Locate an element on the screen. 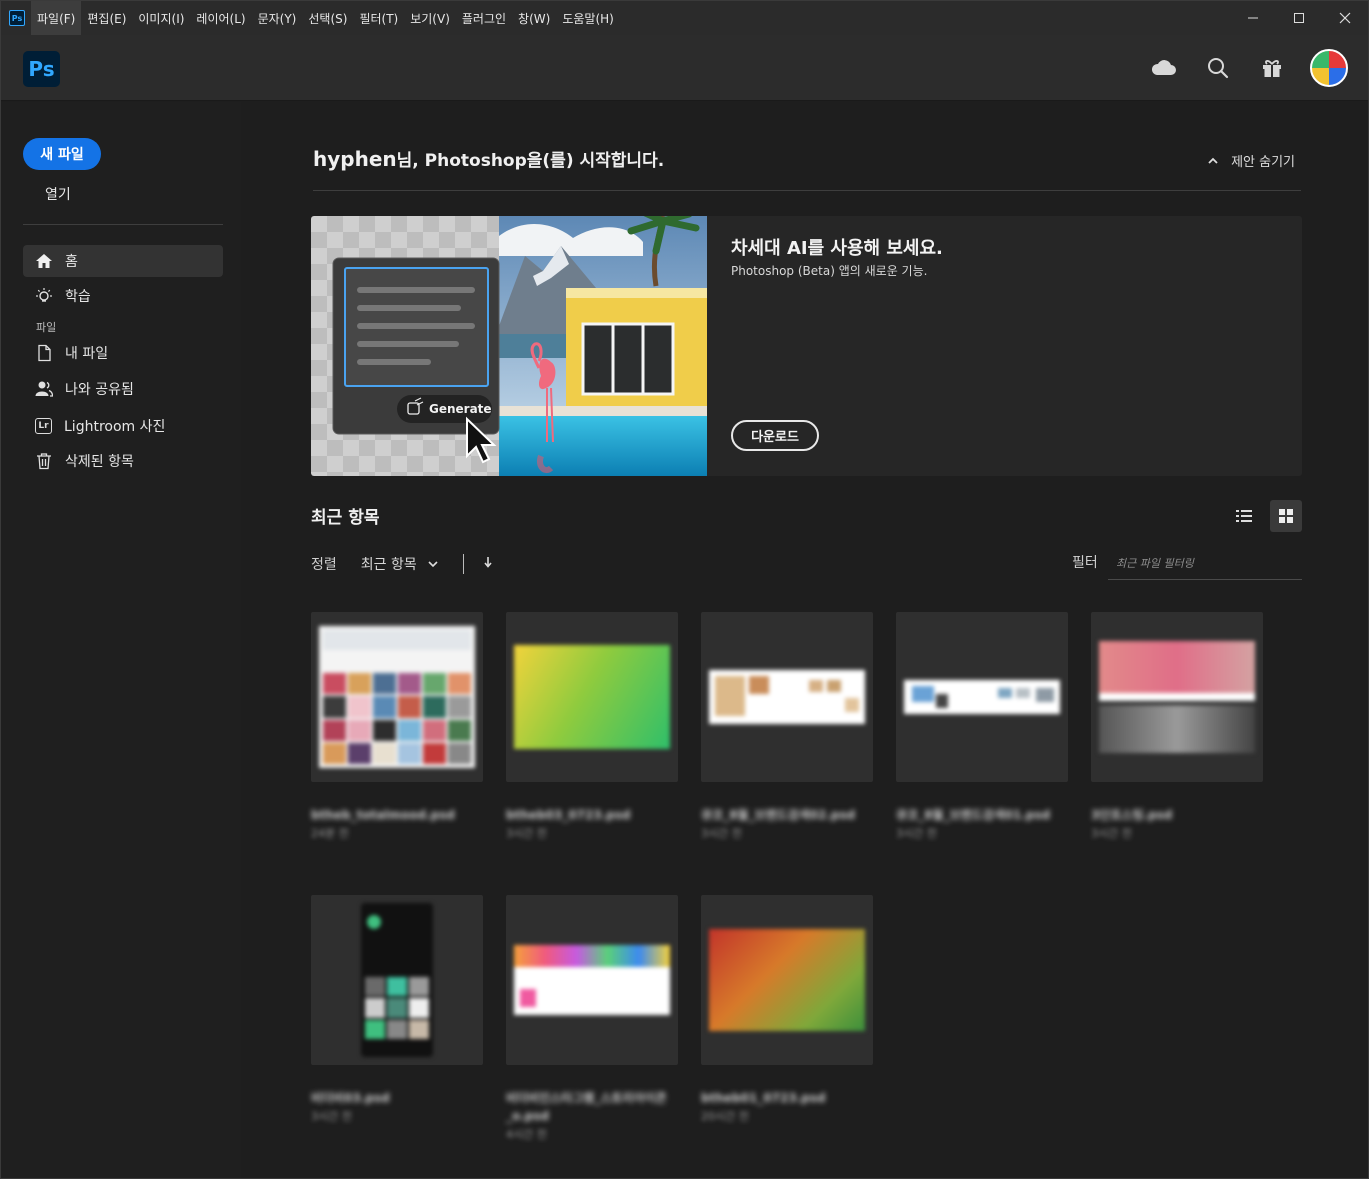  main-divider is located at coordinates (807, 190).